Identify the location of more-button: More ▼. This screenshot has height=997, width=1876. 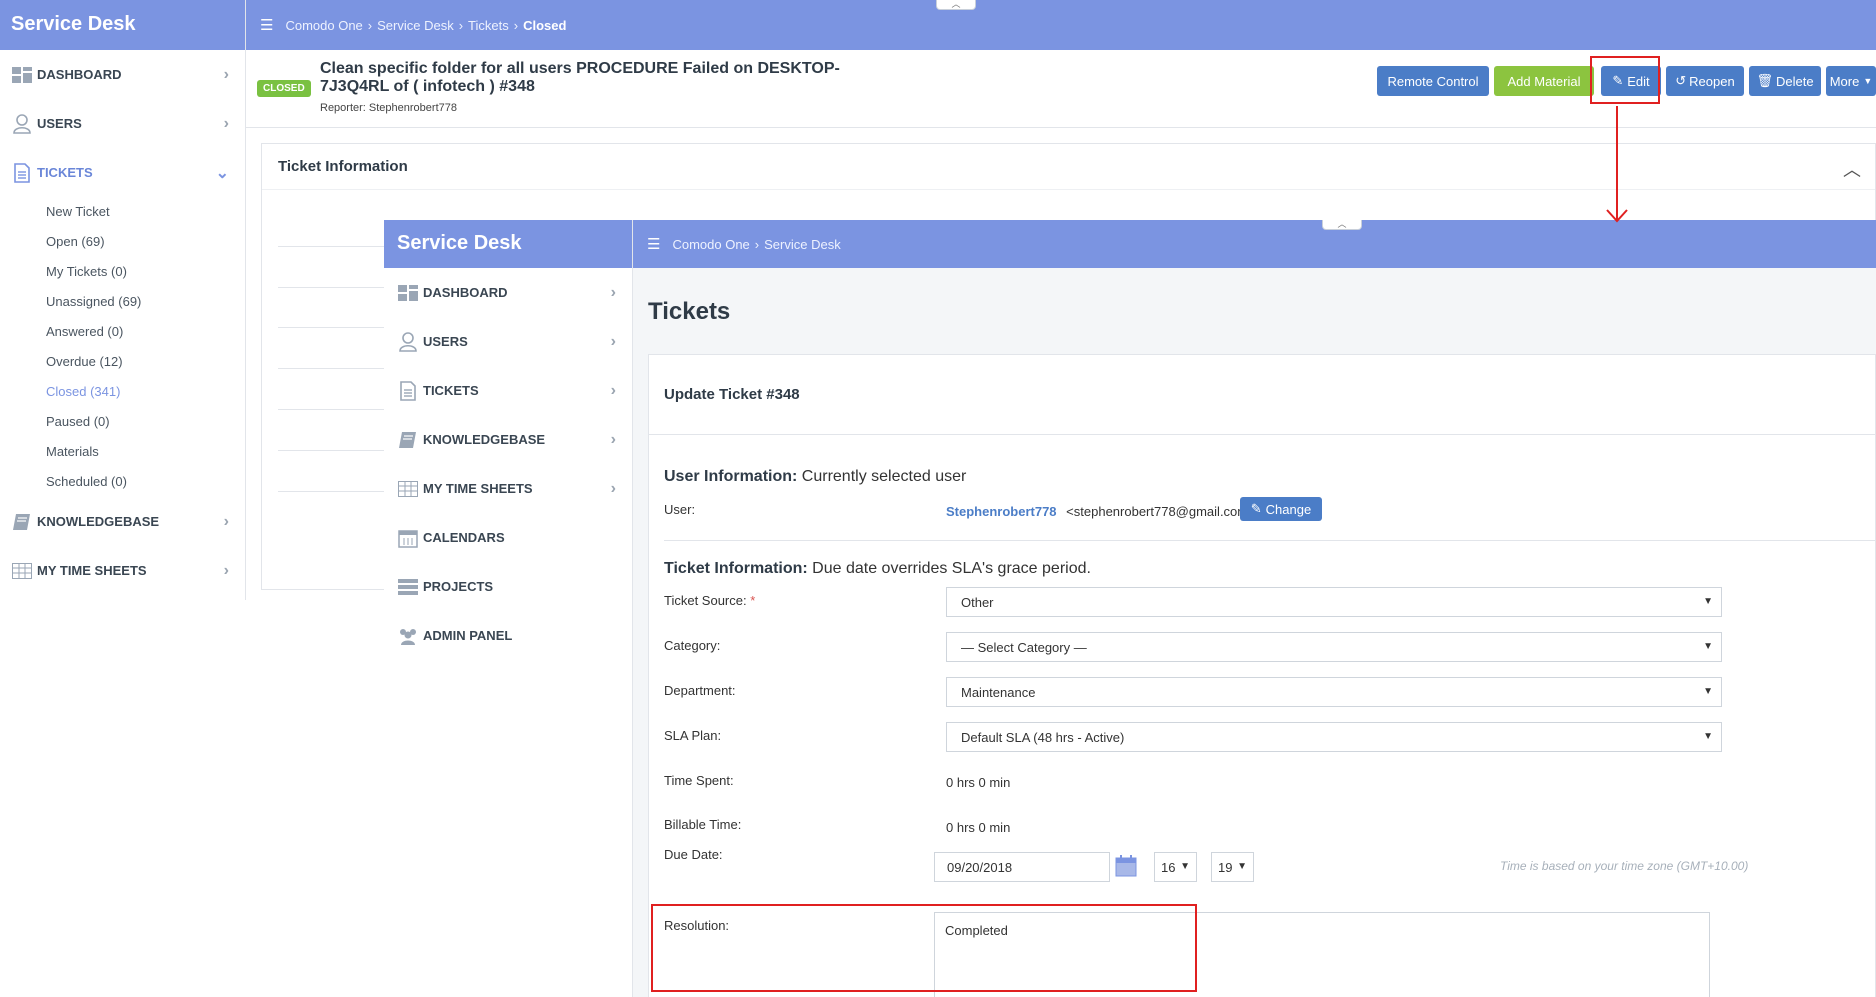
(1851, 81).